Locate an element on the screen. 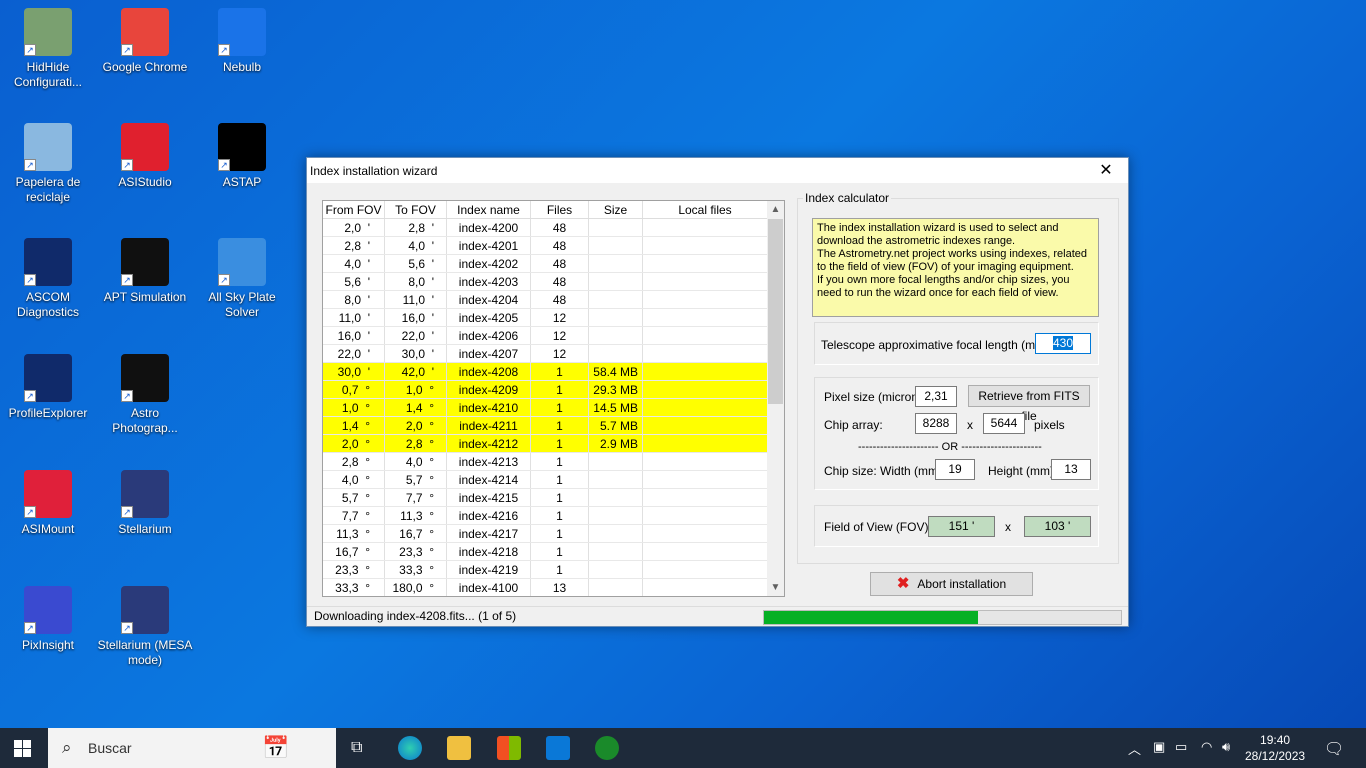 The height and width of the screenshot is (768, 1366). close-button: ✕ is located at coordinates (1106, 170).